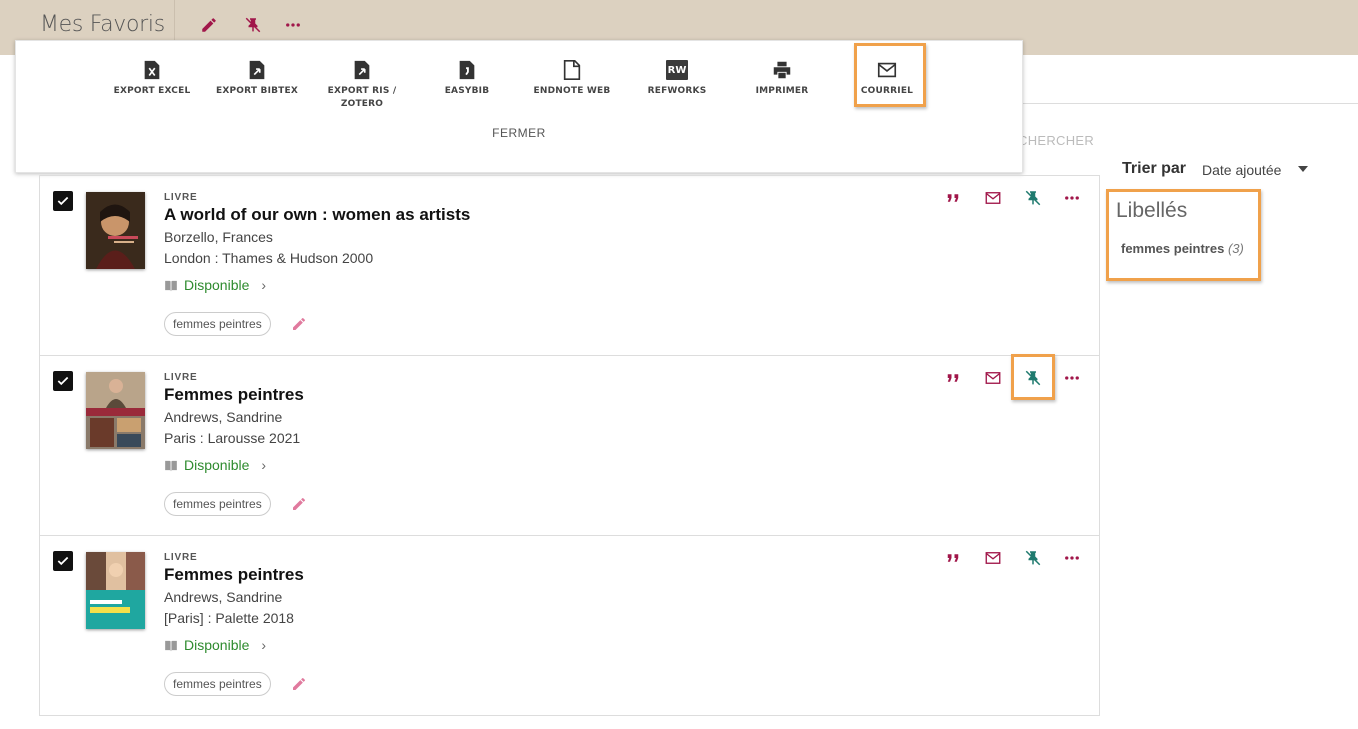 The image size is (1358, 729). What do you see at coordinates (257, 91) in the screenshot?
I see `export-bibtex-label: EXPORT BIBTEX` at bounding box center [257, 91].